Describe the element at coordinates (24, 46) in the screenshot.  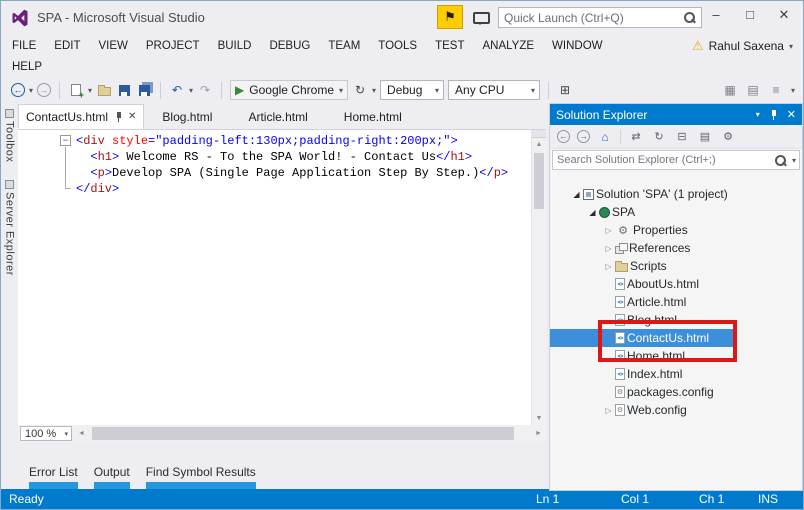
I see `menu-item-file: FILE` at that location.